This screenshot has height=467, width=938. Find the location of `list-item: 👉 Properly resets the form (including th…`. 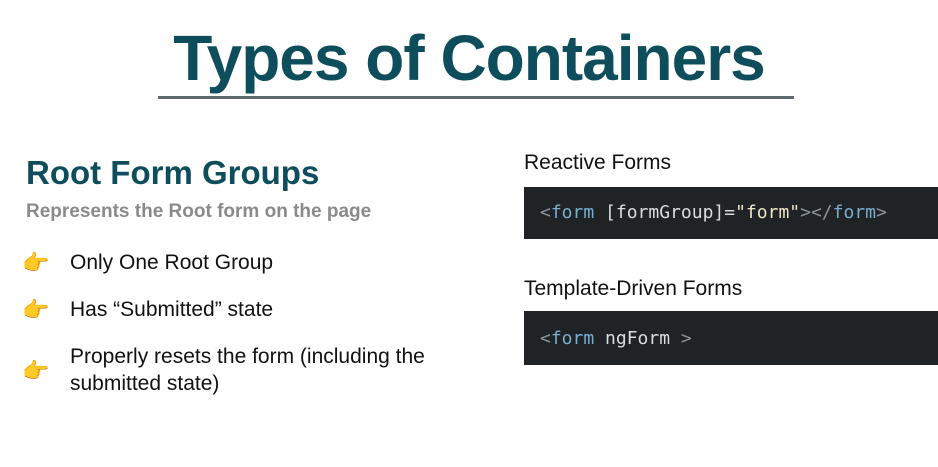

list-item: 👉 Properly resets the form (including th… is located at coordinates (267, 370).